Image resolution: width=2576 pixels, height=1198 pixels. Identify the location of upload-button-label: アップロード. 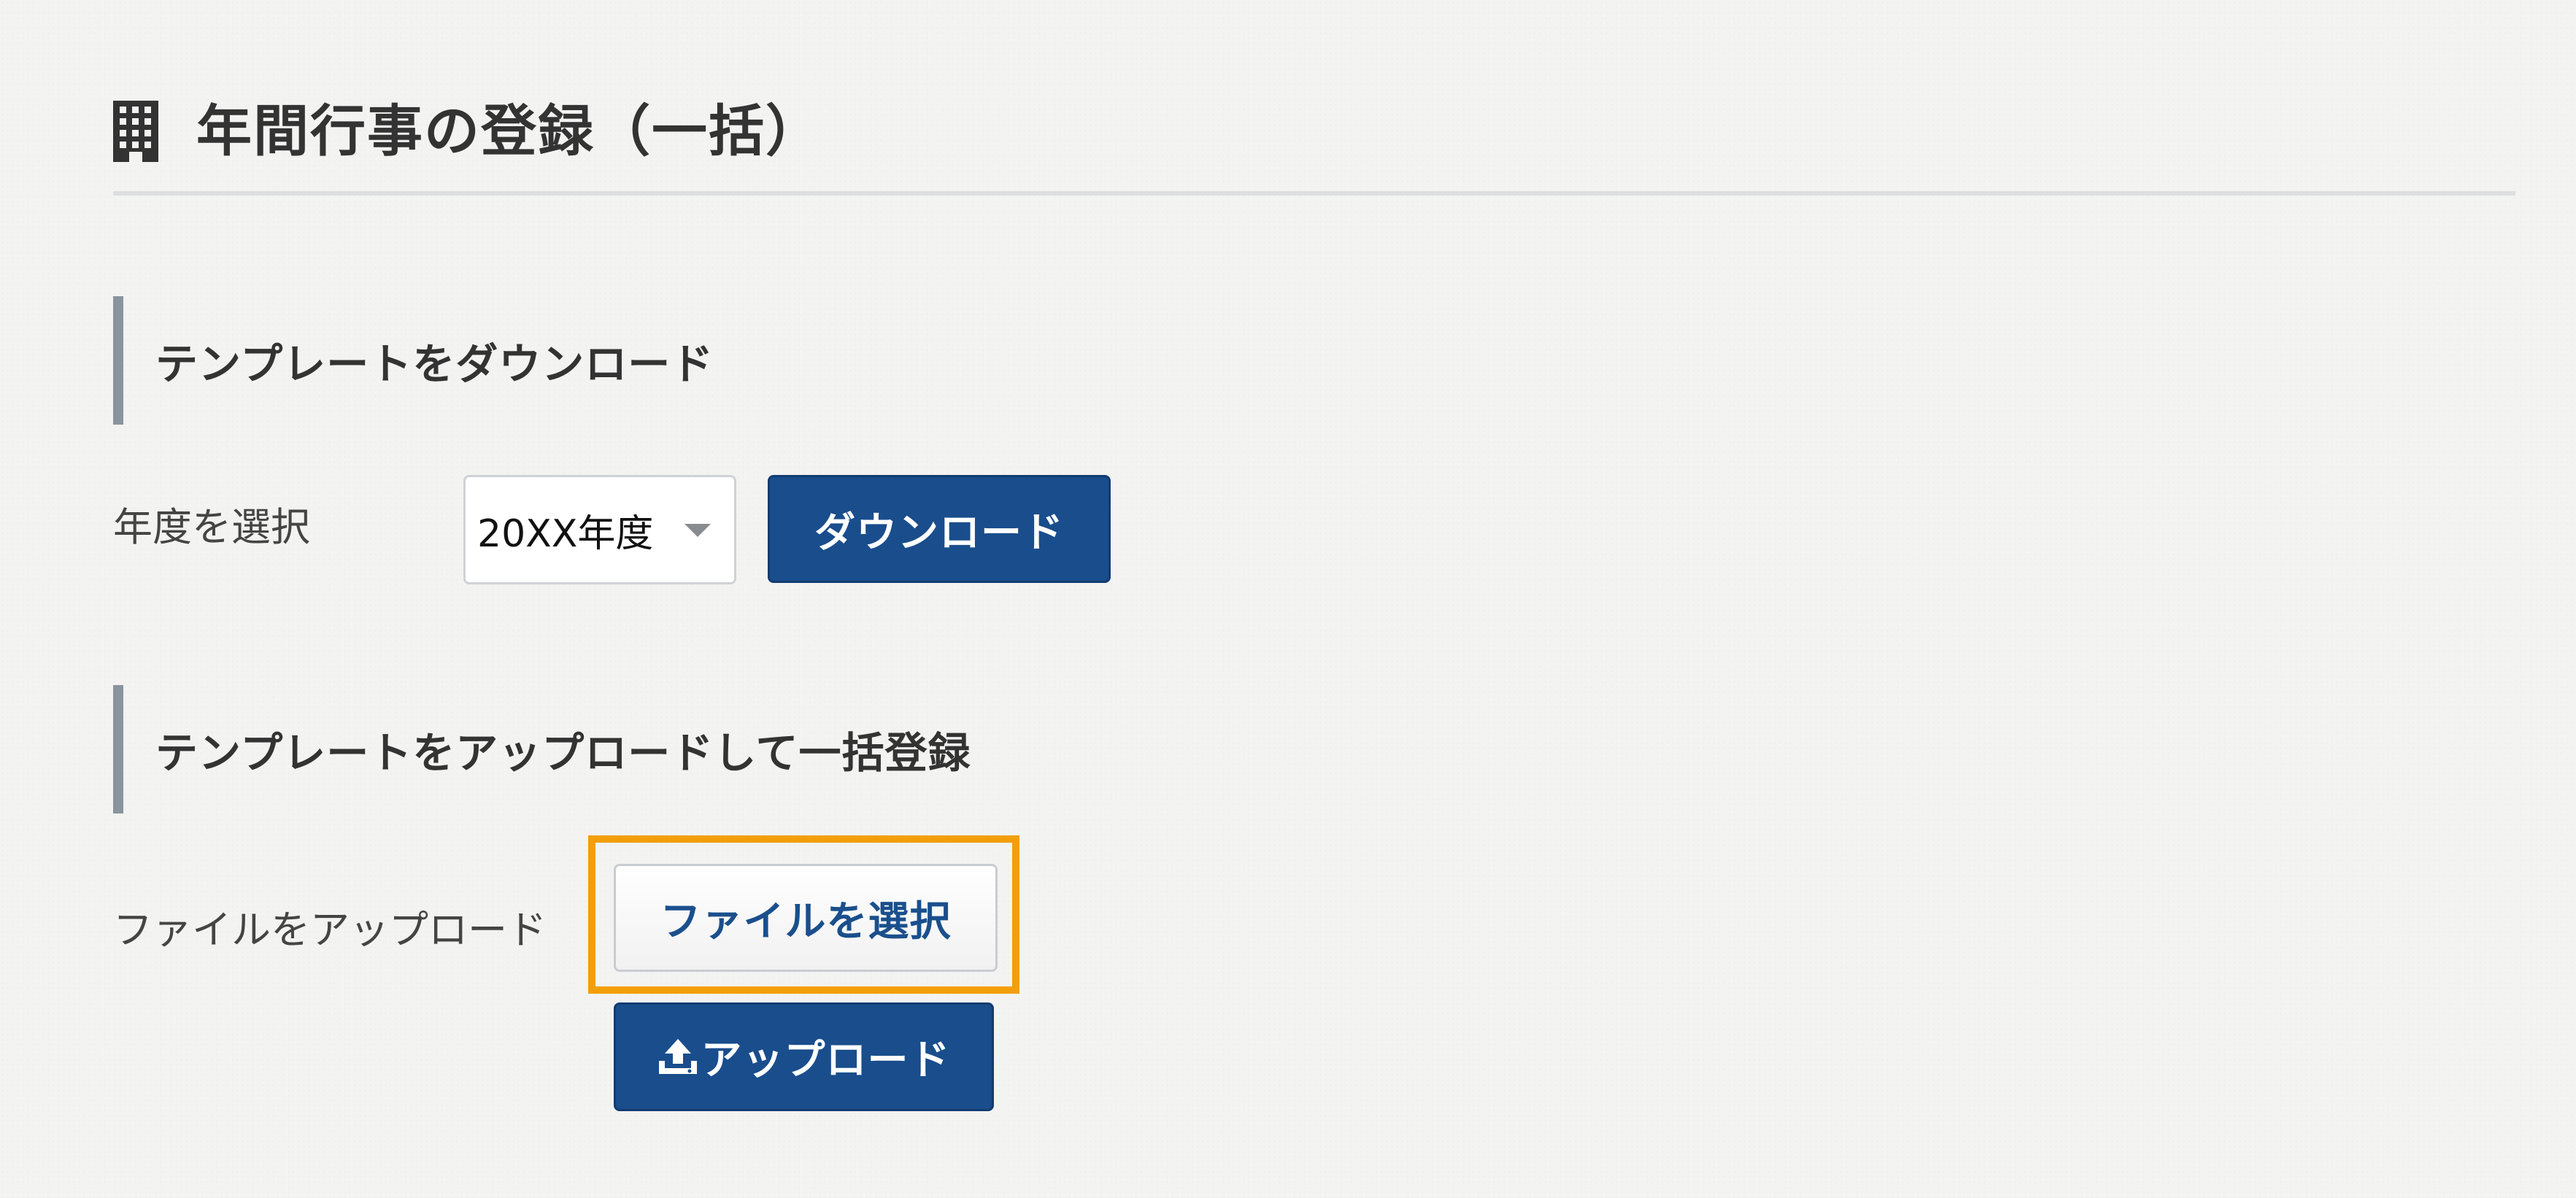
(826, 1061).